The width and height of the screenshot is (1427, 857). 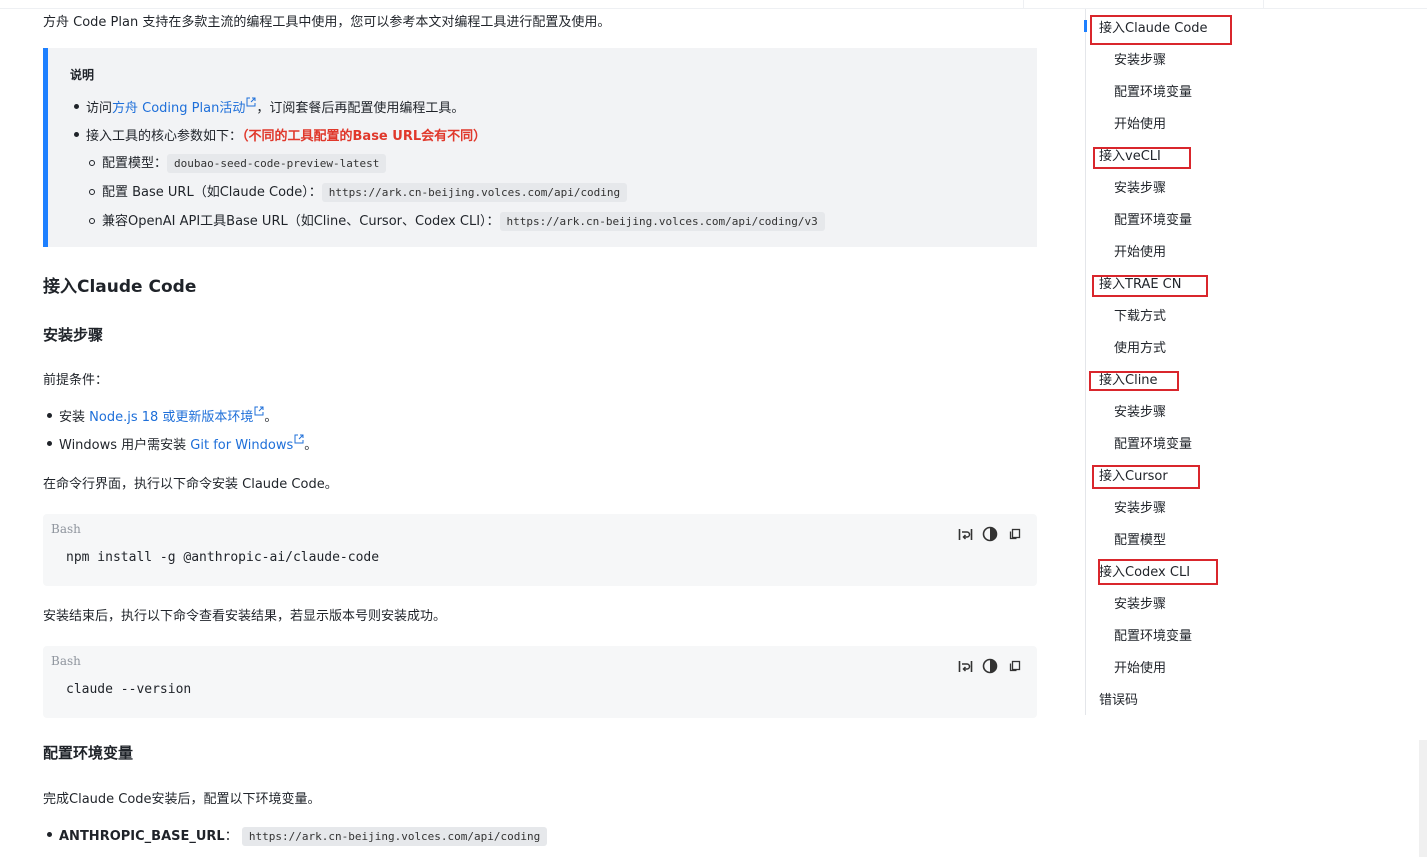 What do you see at coordinates (245, 616) in the screenshot?
I see `after-install-text: 安装结束后，执行以下命令查看安装结果，若显示版本号则安装成功。` at bounding box center [245, 616].